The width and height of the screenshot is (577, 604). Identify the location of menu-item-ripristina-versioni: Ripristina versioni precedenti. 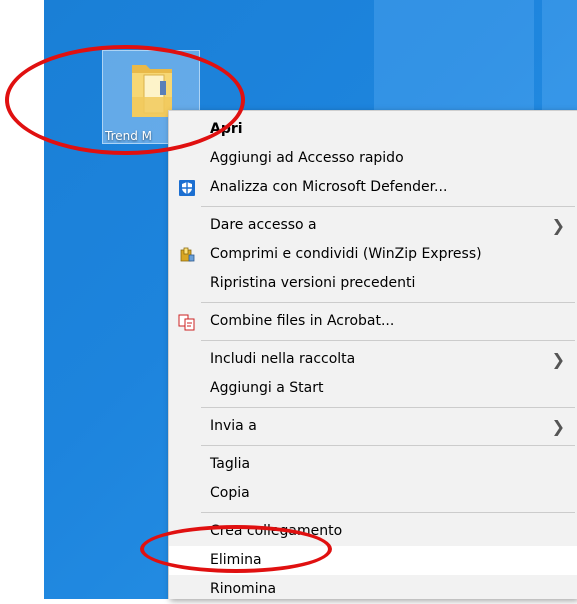
(373, 283).